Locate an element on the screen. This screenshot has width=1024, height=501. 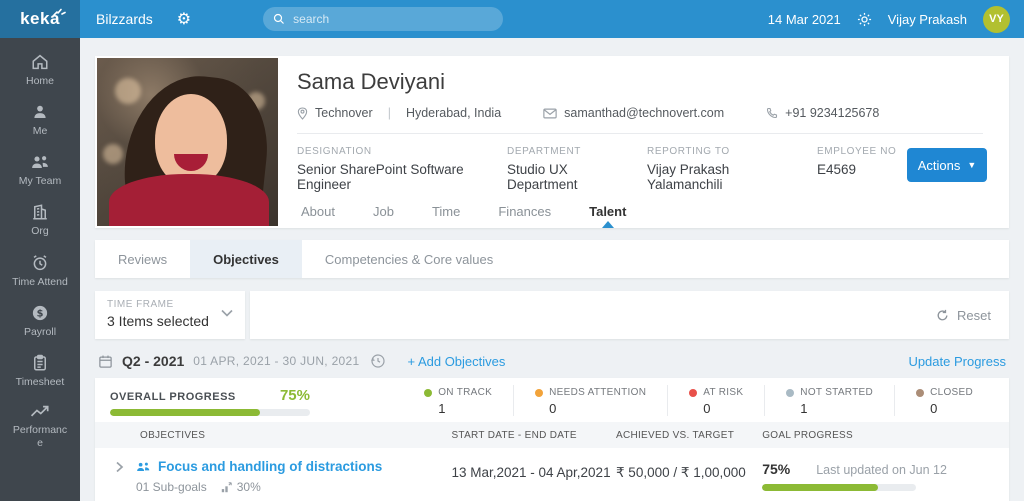
sidebar-item-performance: Performance is located at coordinates (40, 427).